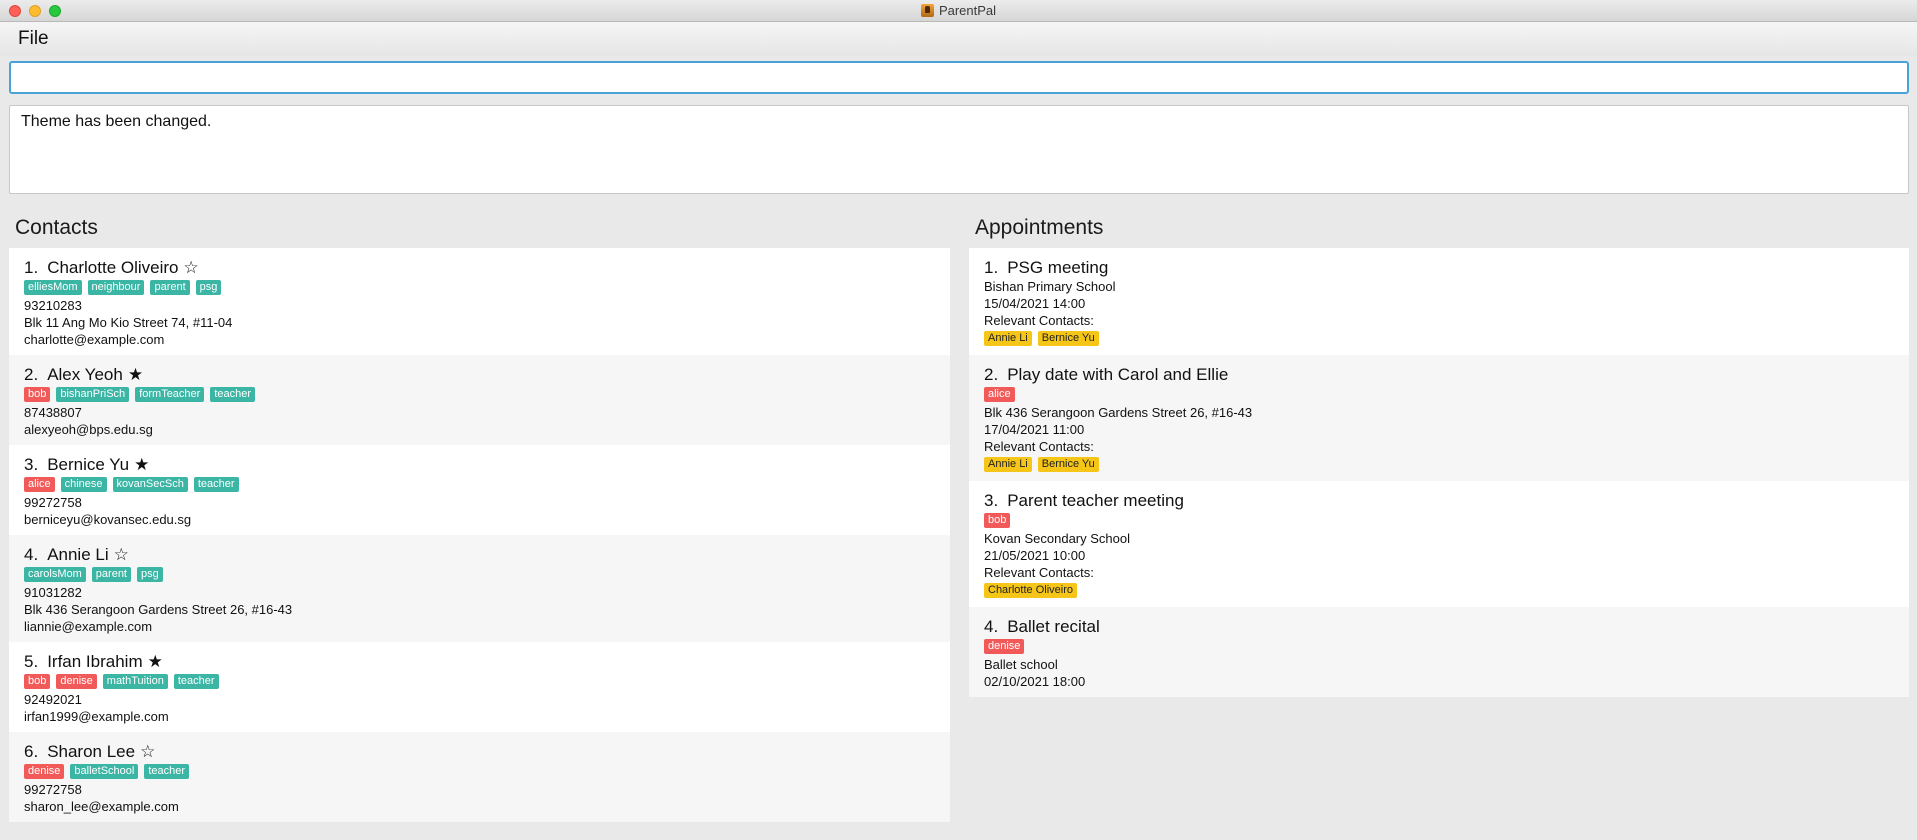 The image size is (1917, 840). Describe the element at coordinates (1095, 500) in the screenshot. I see `appointments-name: Parent teacher meeting` at that location.